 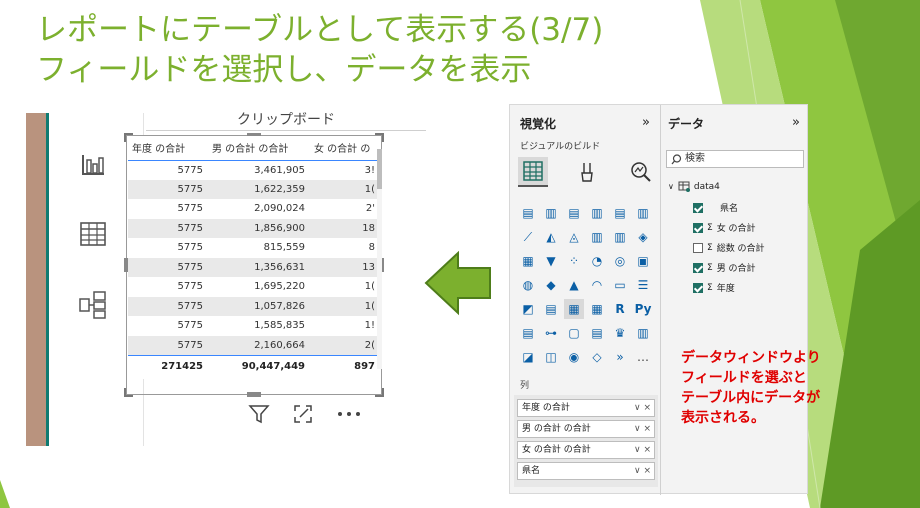 What do you see at coordinates (724, 227) in the screenshot?
I see `field-item: Σ 女 の合計` at bounding box center [724, 227].